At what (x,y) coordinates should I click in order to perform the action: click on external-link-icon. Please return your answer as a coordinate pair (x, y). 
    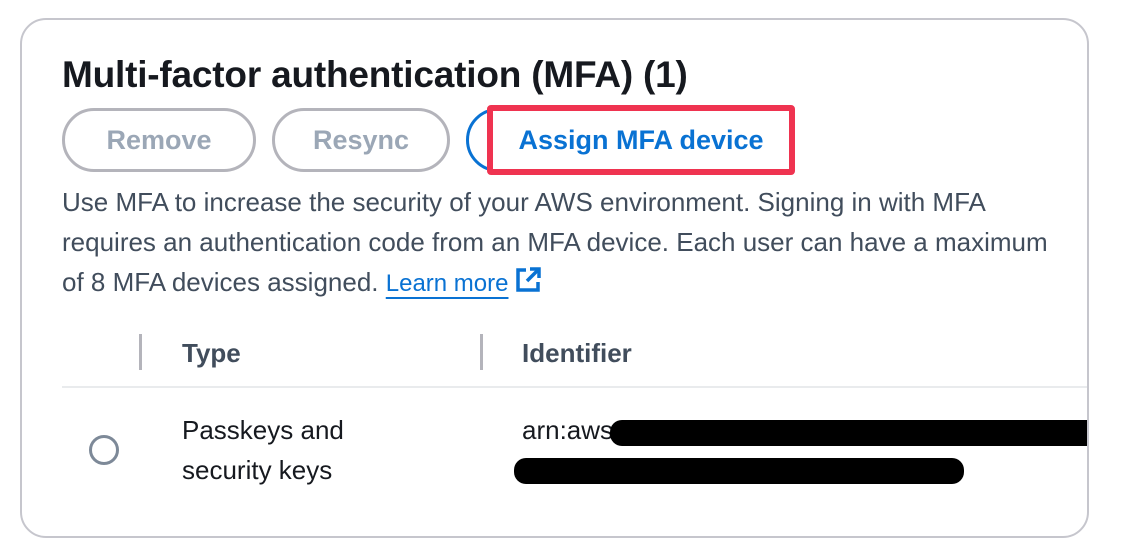
    Looking at the image, I should click on (528, 280).